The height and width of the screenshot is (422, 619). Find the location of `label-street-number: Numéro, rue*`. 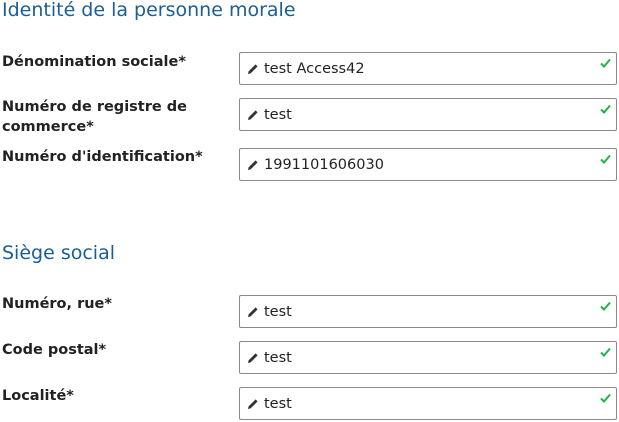

label-street-number: Numéro, rue* is located at coordinates (57, 304).